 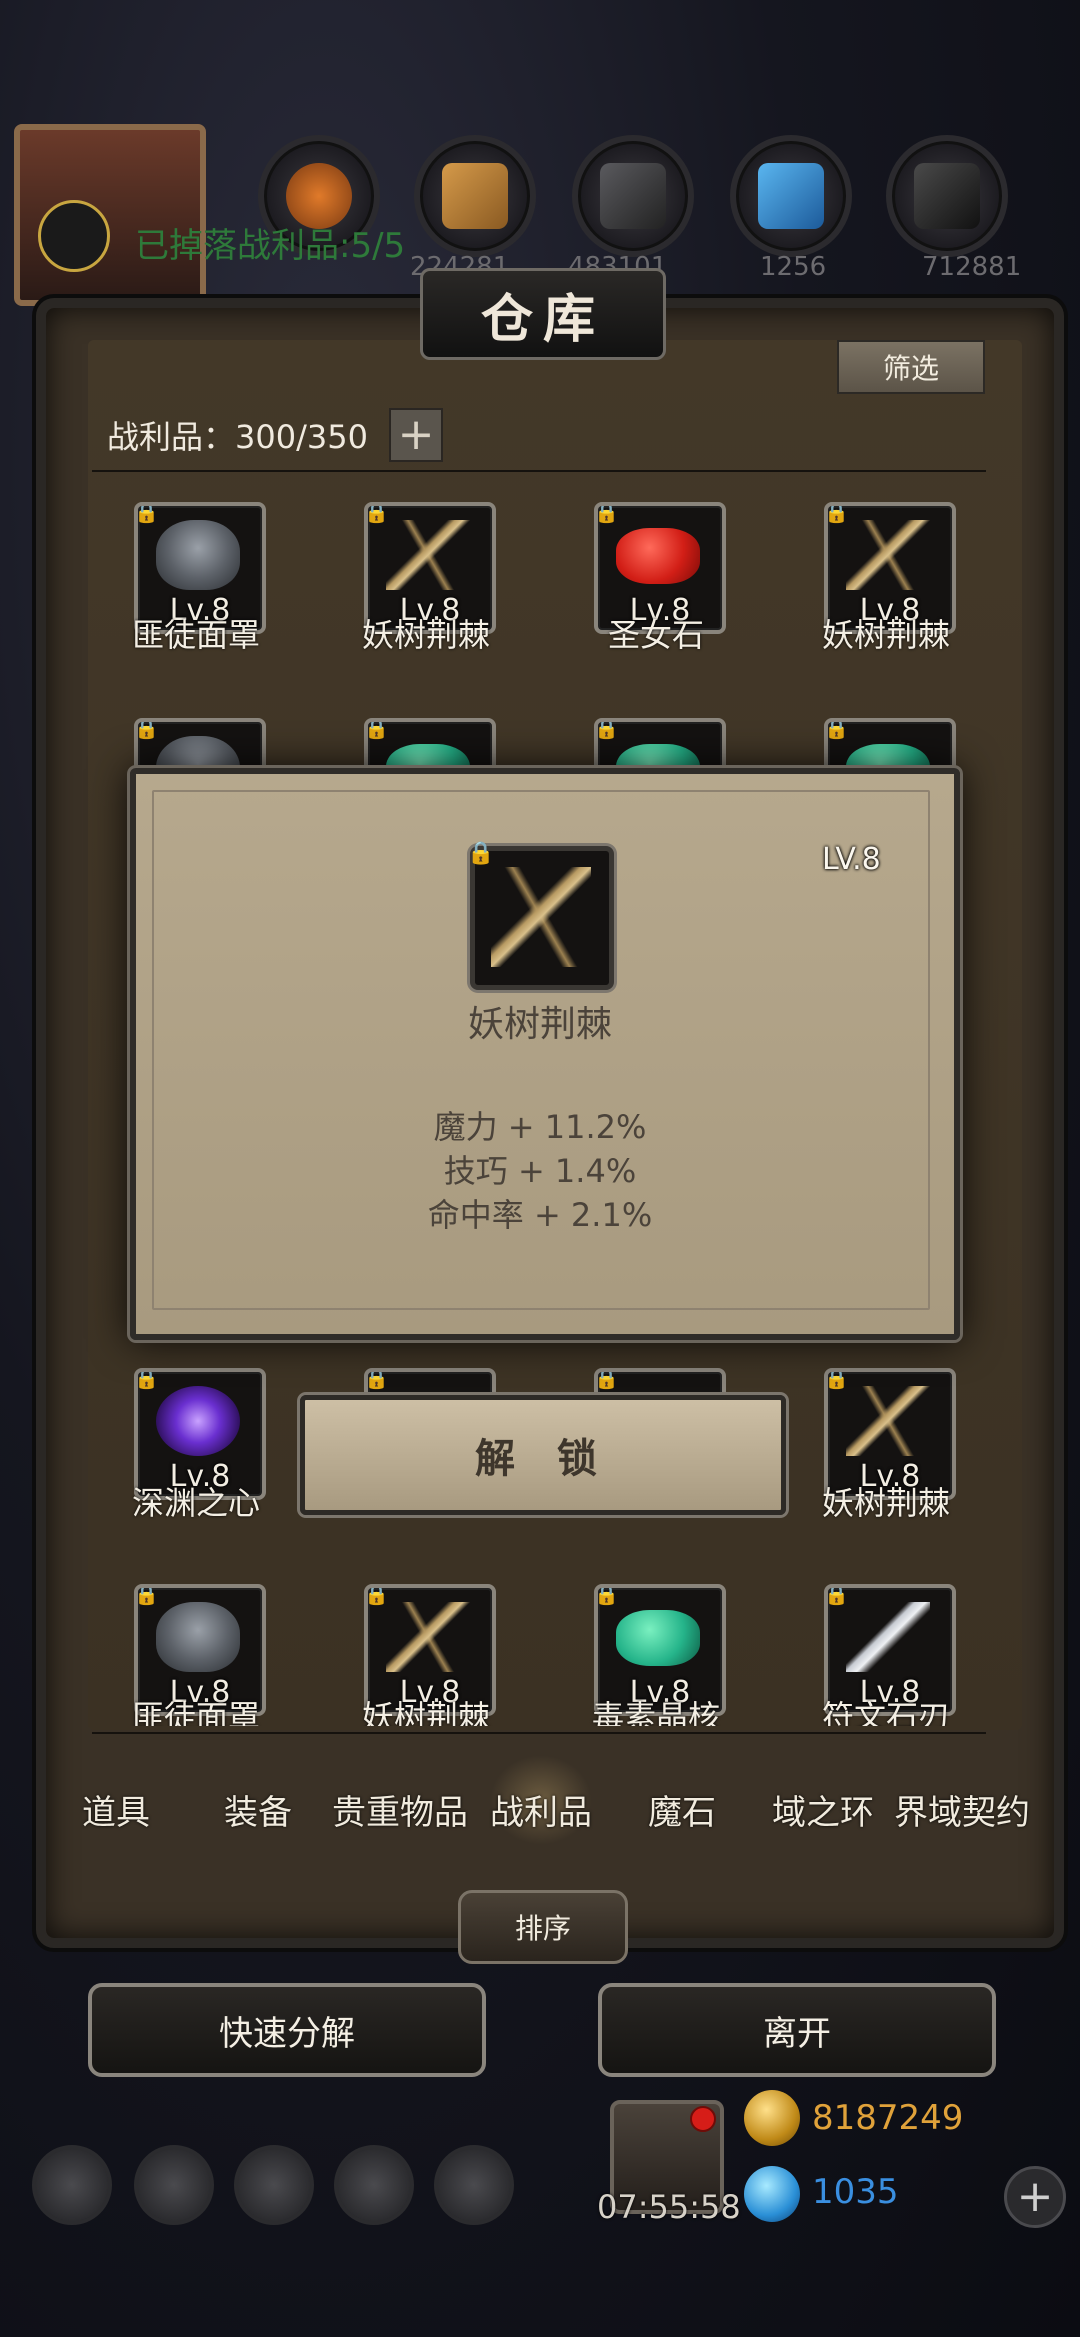 I want to click on plank-resource, so click(x=475, y=196).